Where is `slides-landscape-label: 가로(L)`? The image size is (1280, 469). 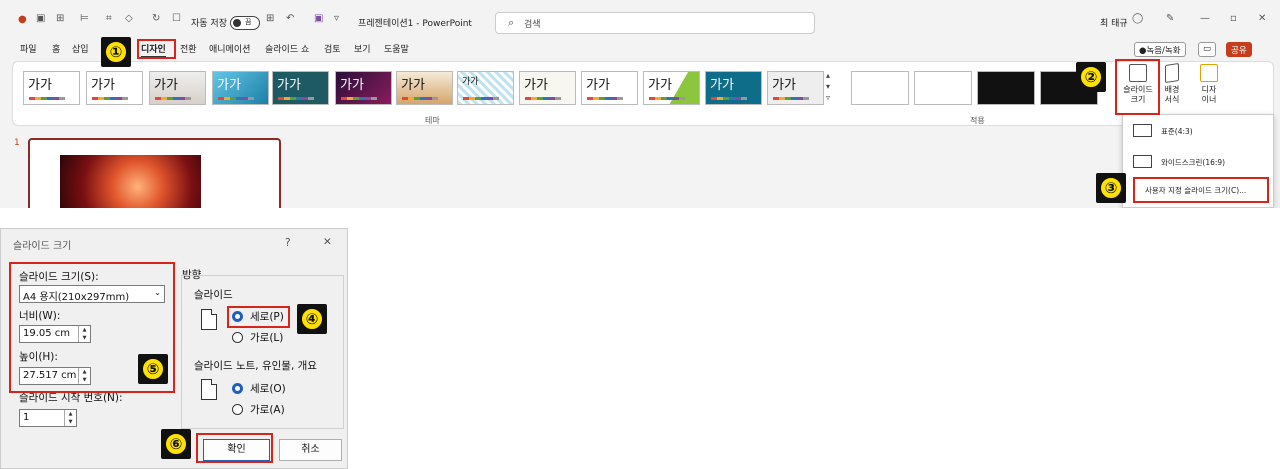 slides-landscape-label: 가로(L) is located at coordinates (267, 338).